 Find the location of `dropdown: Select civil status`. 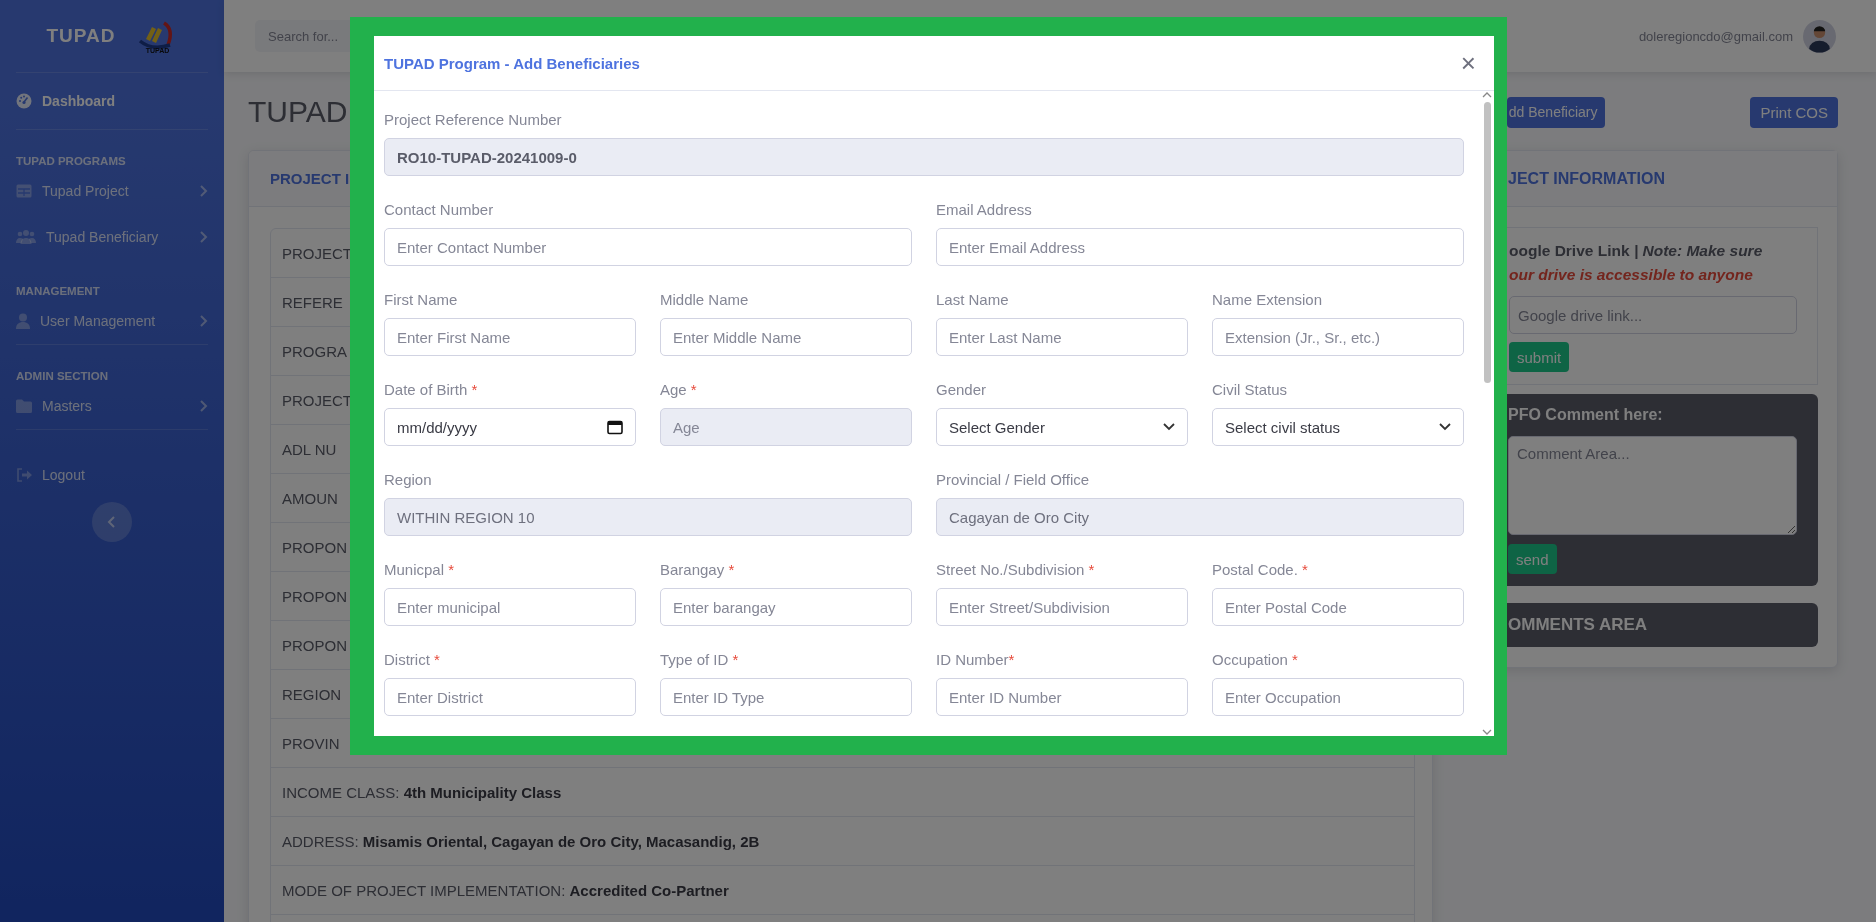

dropdown: Select civil status is located at coordinates (1338, 427).